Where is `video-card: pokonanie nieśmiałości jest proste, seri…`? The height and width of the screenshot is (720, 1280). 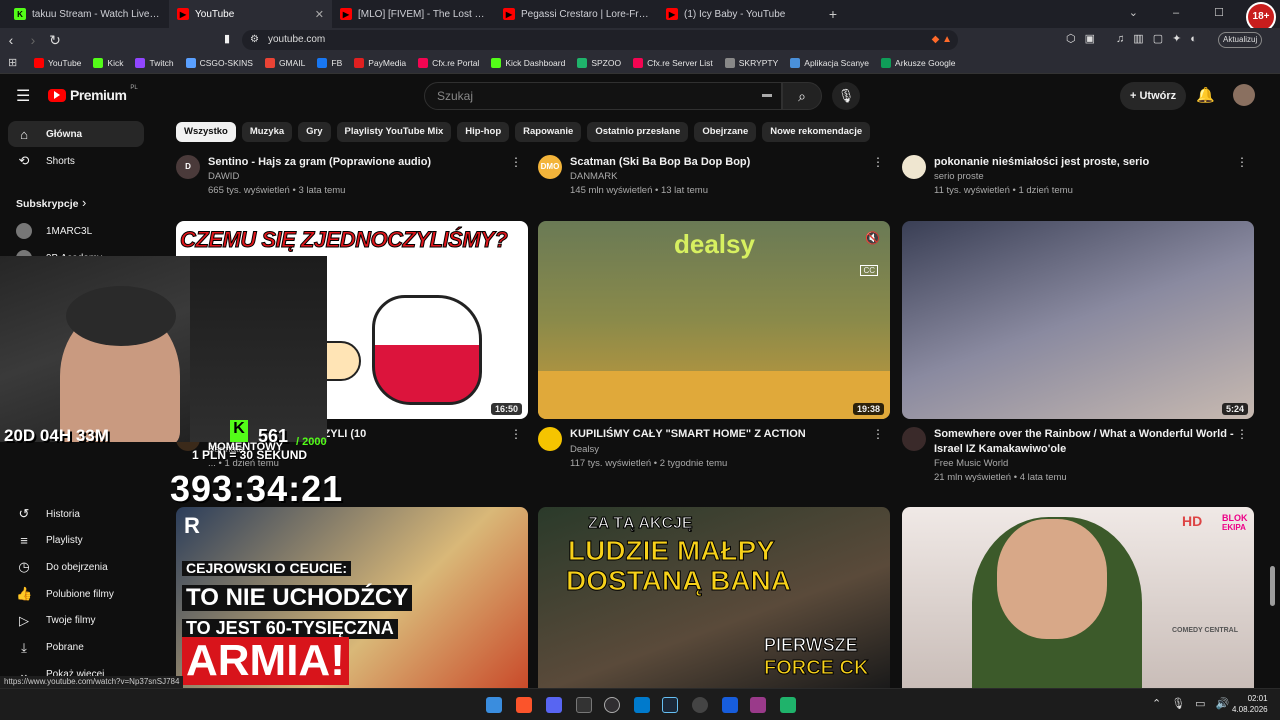 video-card: pokonanie nieśmiałości jest proste, seri… is located at coordinates (1078, 179).